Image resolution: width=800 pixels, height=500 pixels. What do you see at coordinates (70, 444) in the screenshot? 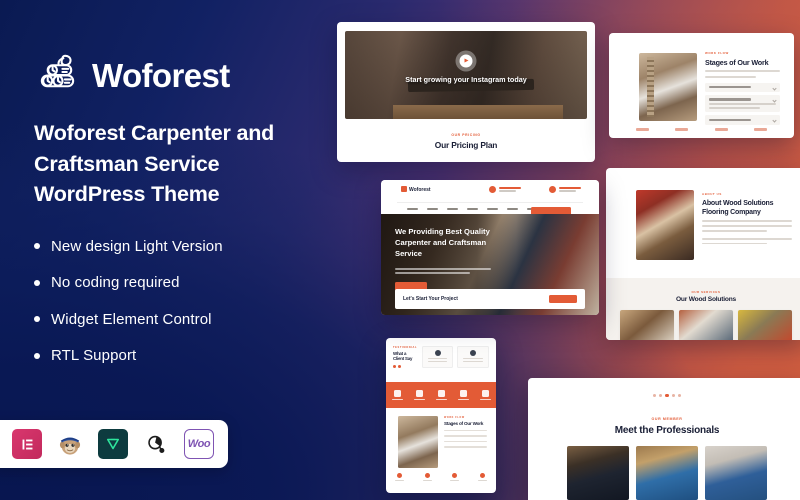
I see `mailchimp-icon` at bounding box center [70, 444].